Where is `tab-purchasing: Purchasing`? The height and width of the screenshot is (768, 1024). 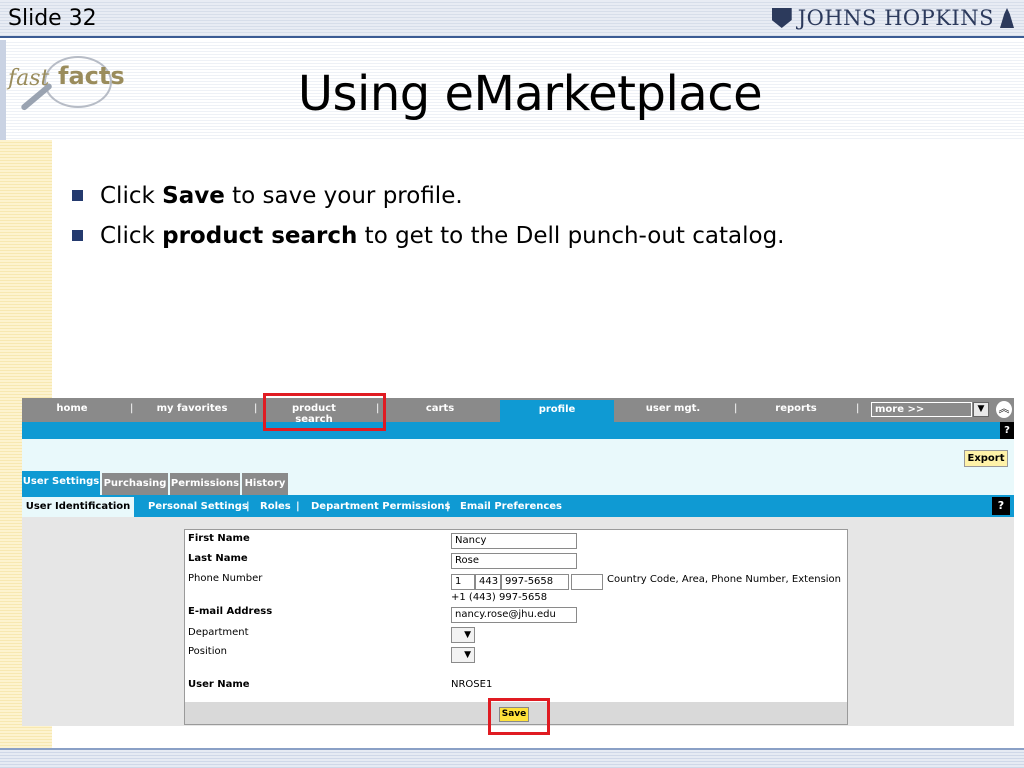 tab-purchasing: Purchasing is located at coordinates (135, 484).